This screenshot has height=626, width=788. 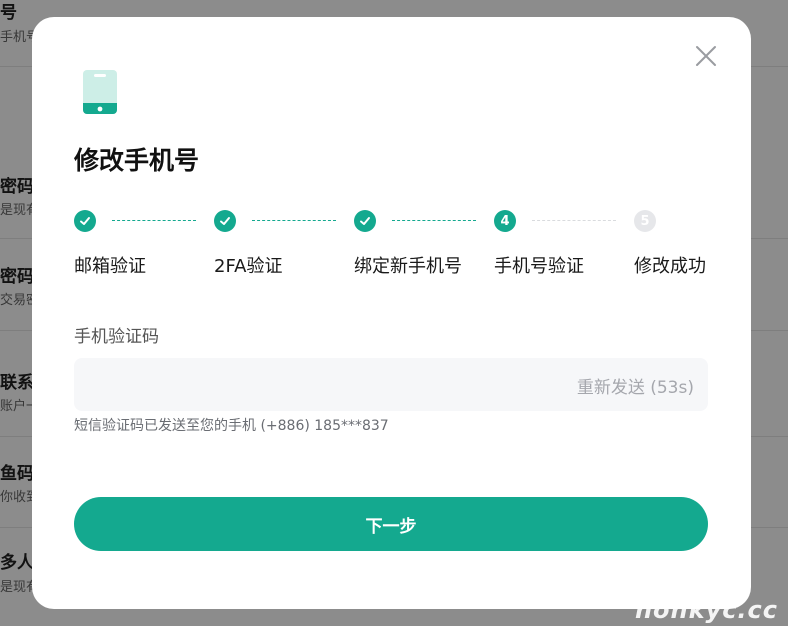 What do you see at coordinates (225, 221) in the screenshot?
I see `step-2-check-icon` at bounding box center [225, 221].